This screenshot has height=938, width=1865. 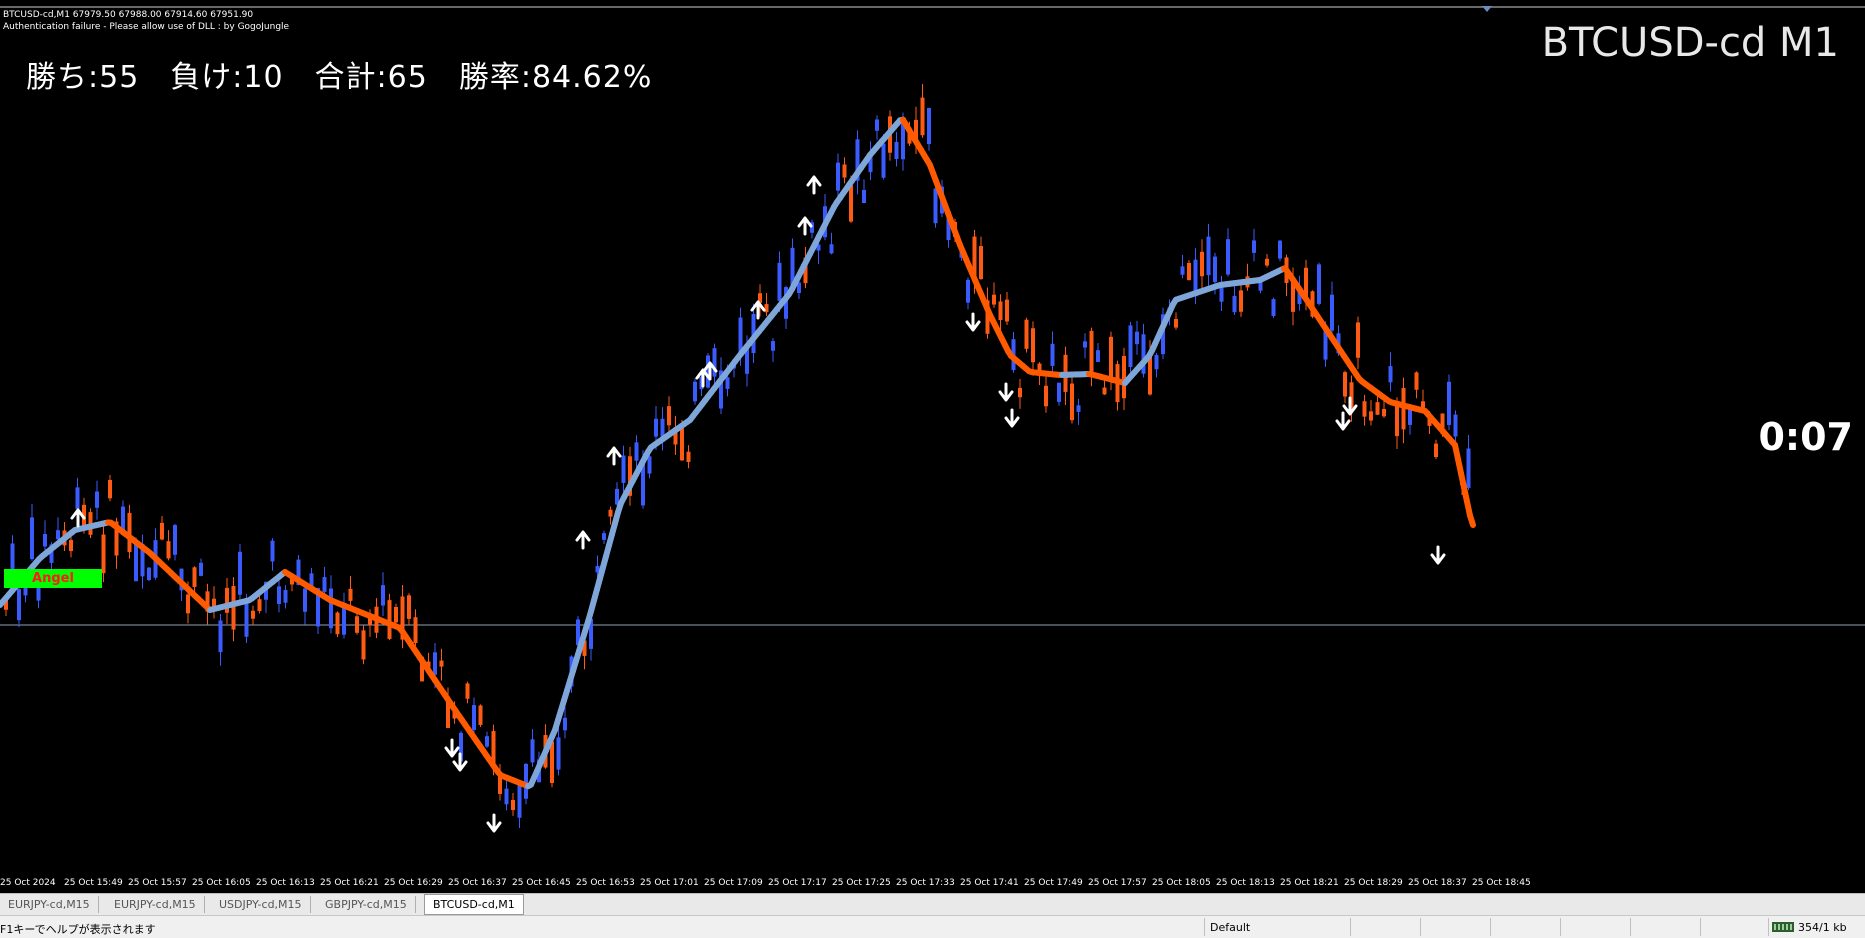 I want to click on time-axis-label: 25 Oct 16:21, so click(x=349, y=883).